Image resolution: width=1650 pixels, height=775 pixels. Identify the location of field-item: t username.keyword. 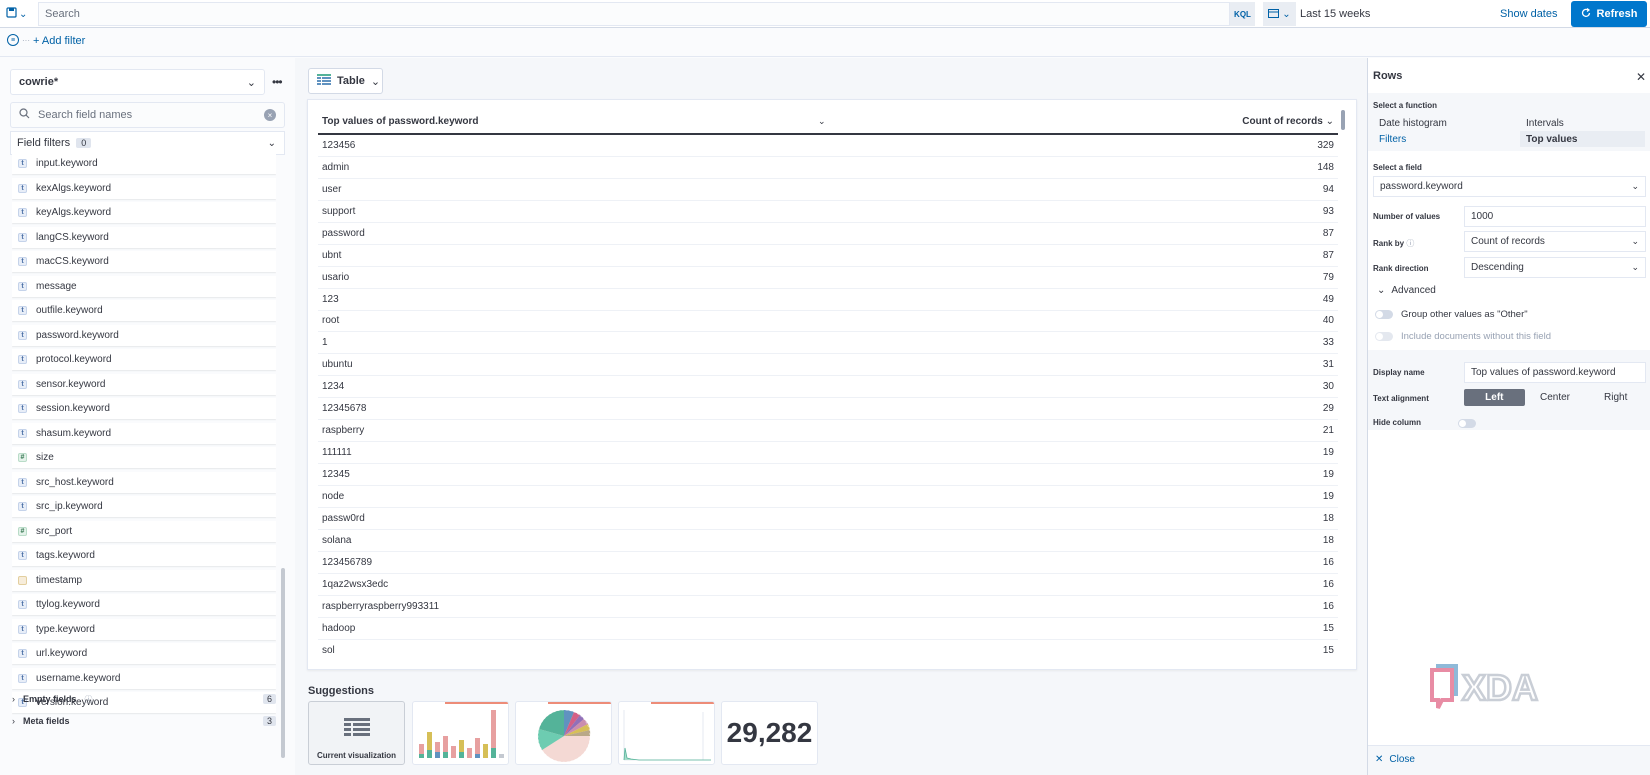
(144, 678).